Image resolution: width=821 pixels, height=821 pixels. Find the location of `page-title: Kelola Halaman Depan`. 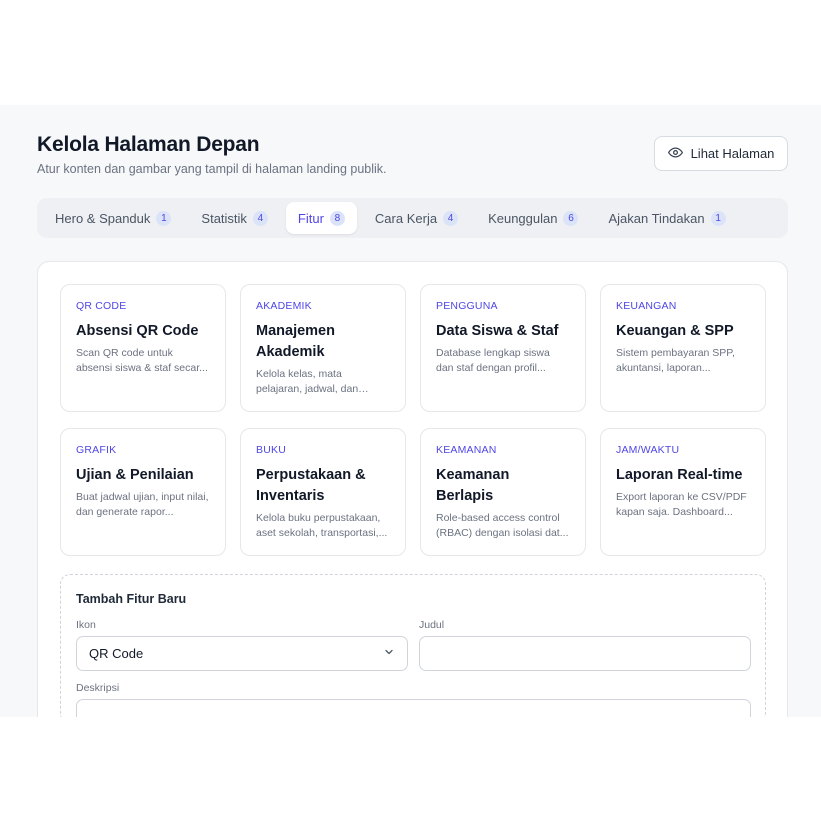

page-title: Kelola Halaman Depan is located at coordinates (148, 144).